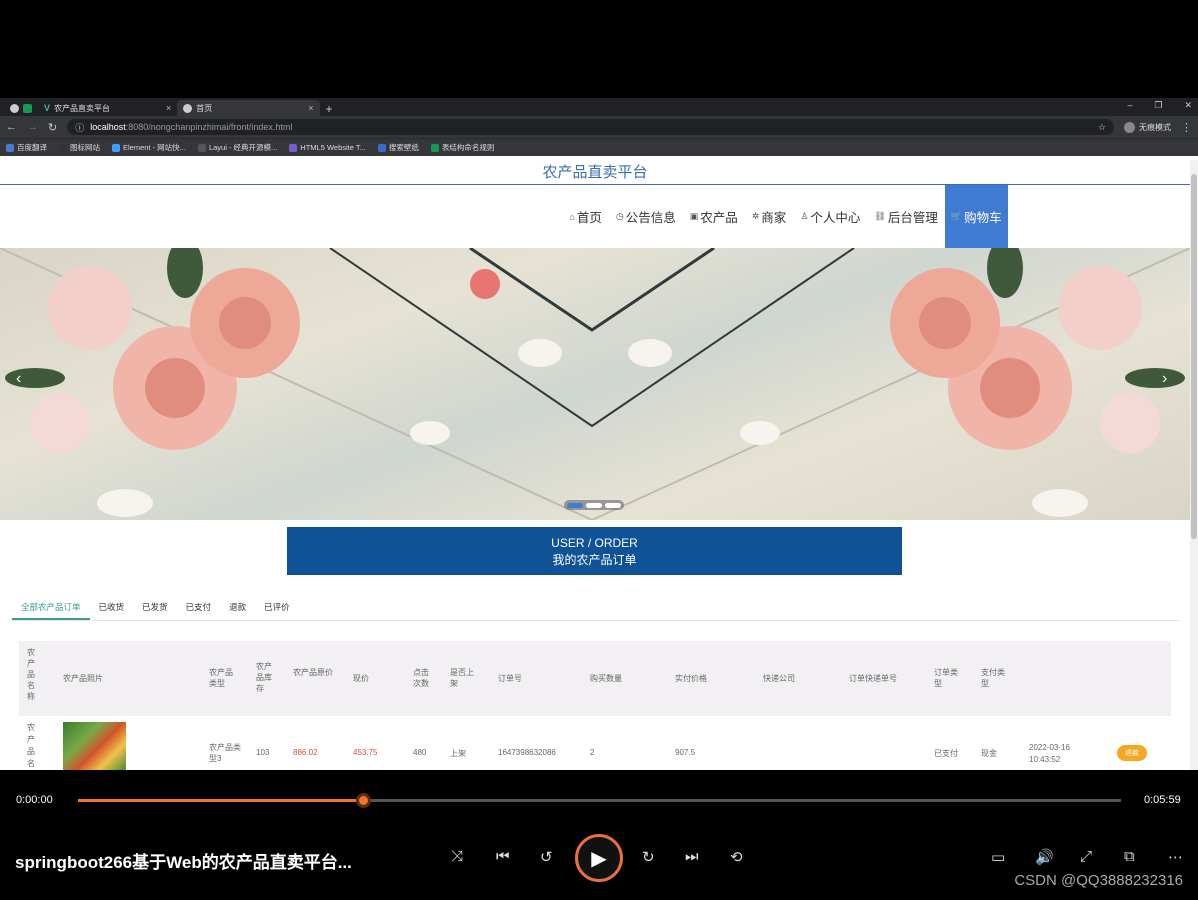 The height and width of the screenshot is (900, 1198). What do you see at coordinates (108, 127) in the screenshot?
I see `url-host: localhost` at bounding box center [108, 127].